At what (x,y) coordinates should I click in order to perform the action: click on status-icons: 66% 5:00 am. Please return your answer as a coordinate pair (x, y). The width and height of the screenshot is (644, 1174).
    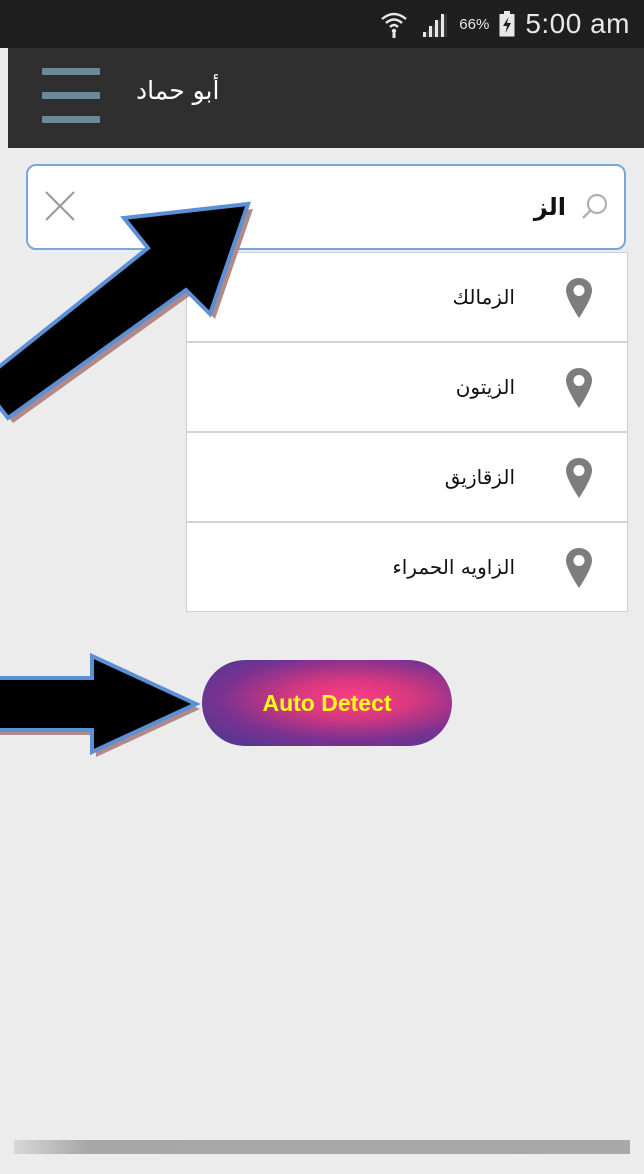
    Looking at the image, I should click on (504, 24).